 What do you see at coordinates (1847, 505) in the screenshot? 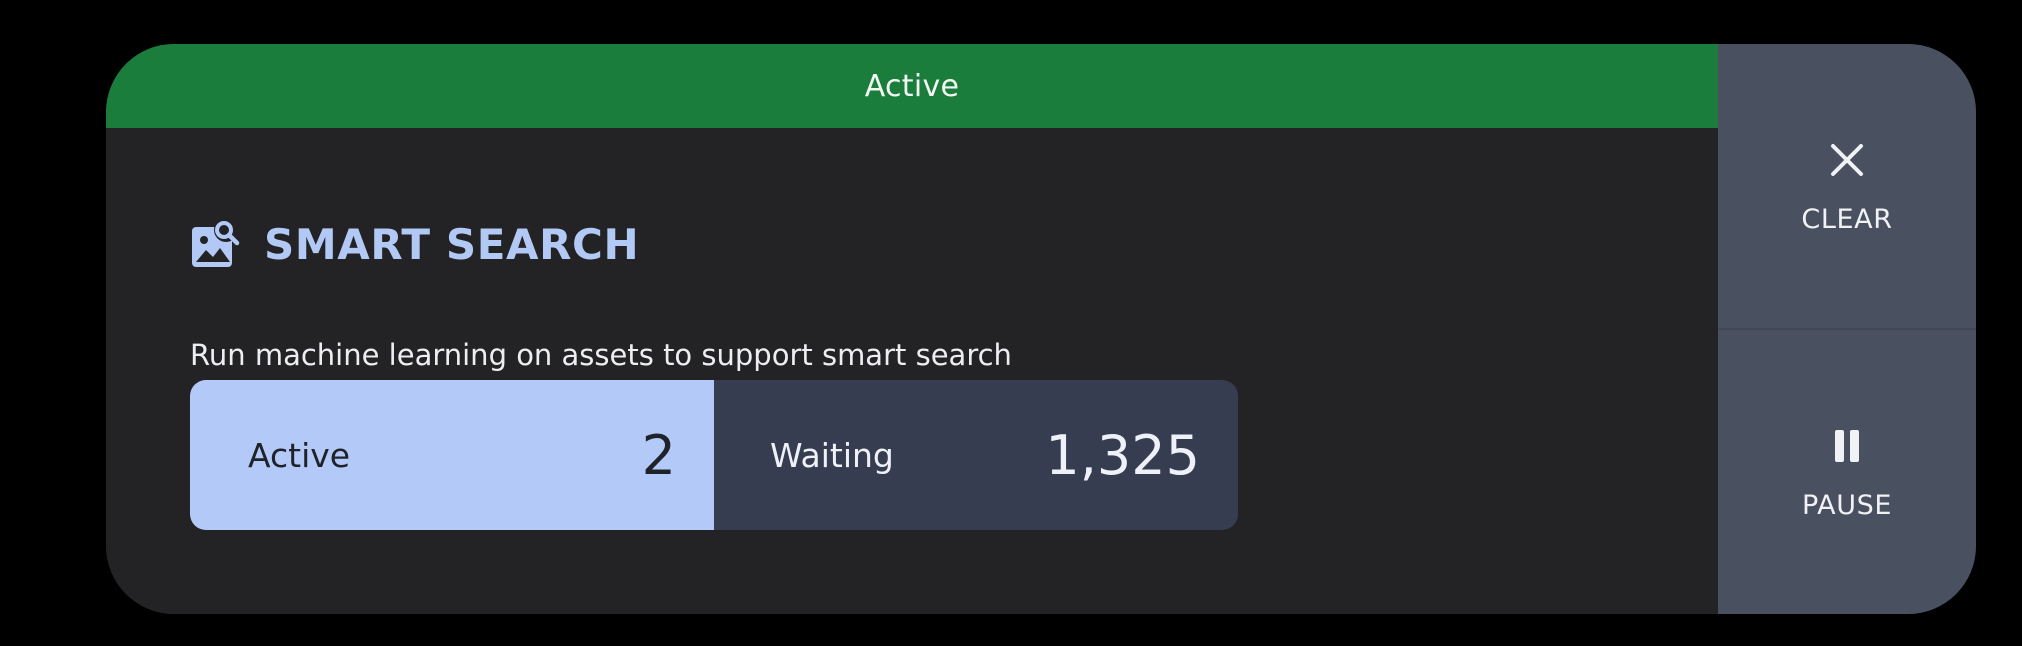
I see `pause-button-label: PAUSE` at bounding box center [1847, 505].